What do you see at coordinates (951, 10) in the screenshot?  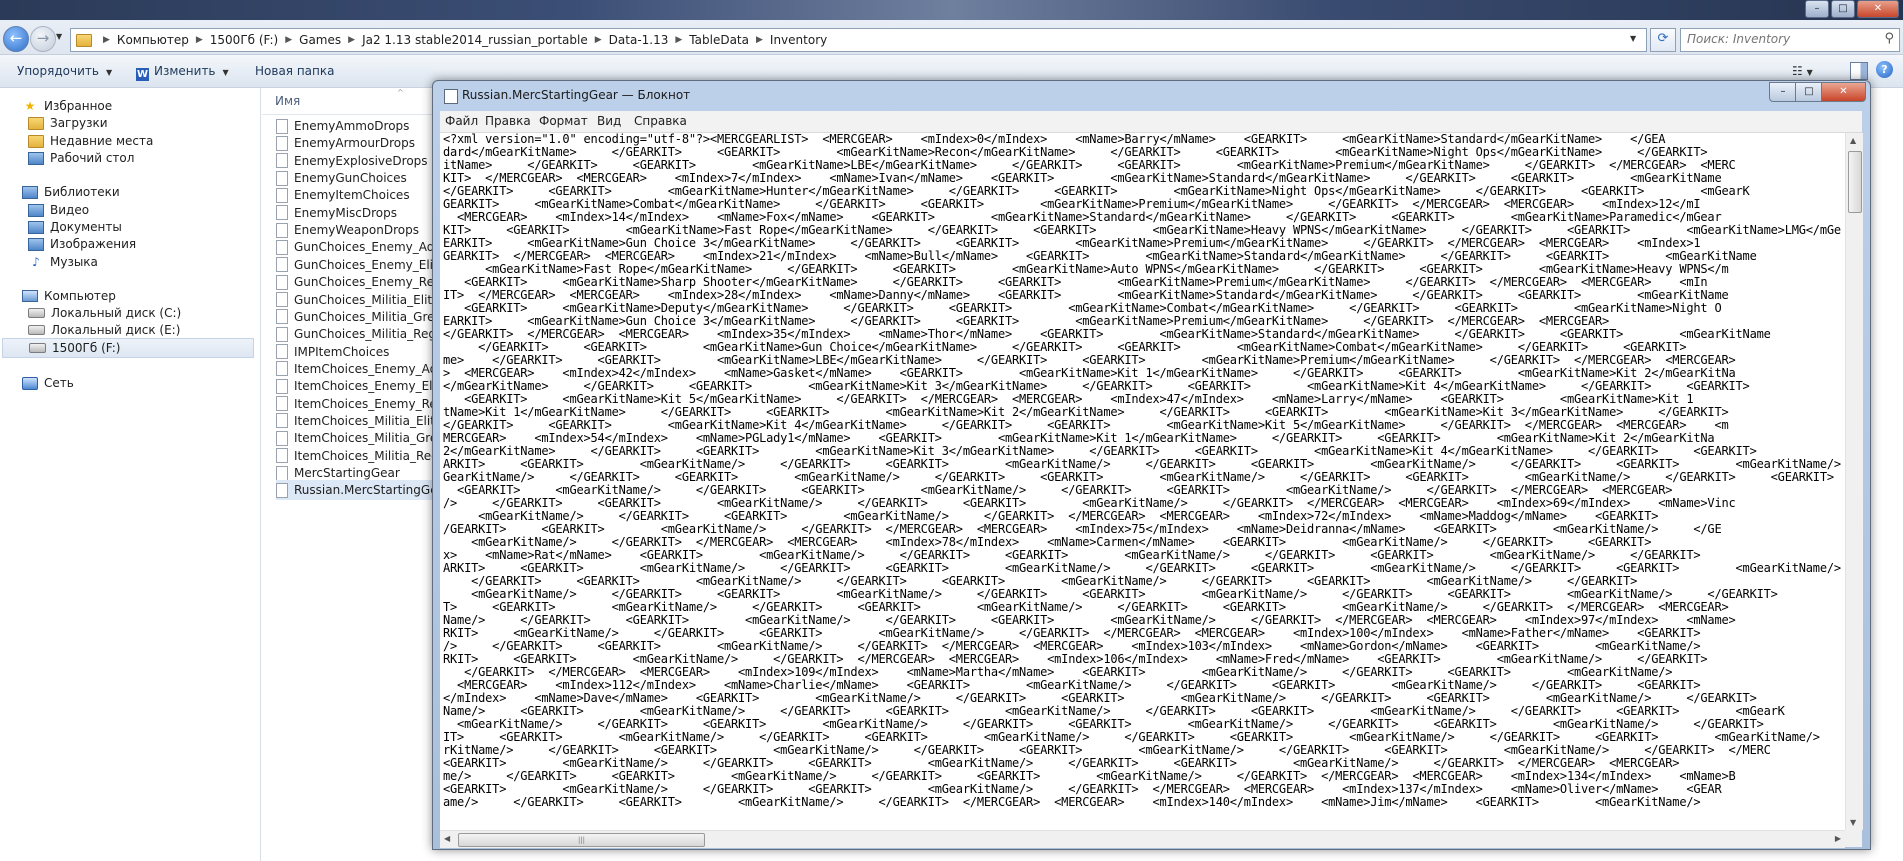 I see `explorer-title-bar: – □ ✕` at bounding box center [951, 10].